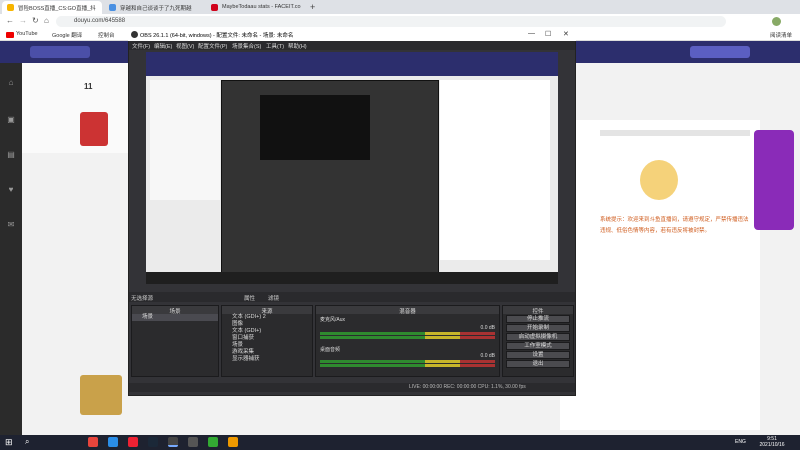  Describe the element at coordinates (781, 35) in the screenshot. I see `reading-list: 阅读清单` at that location.